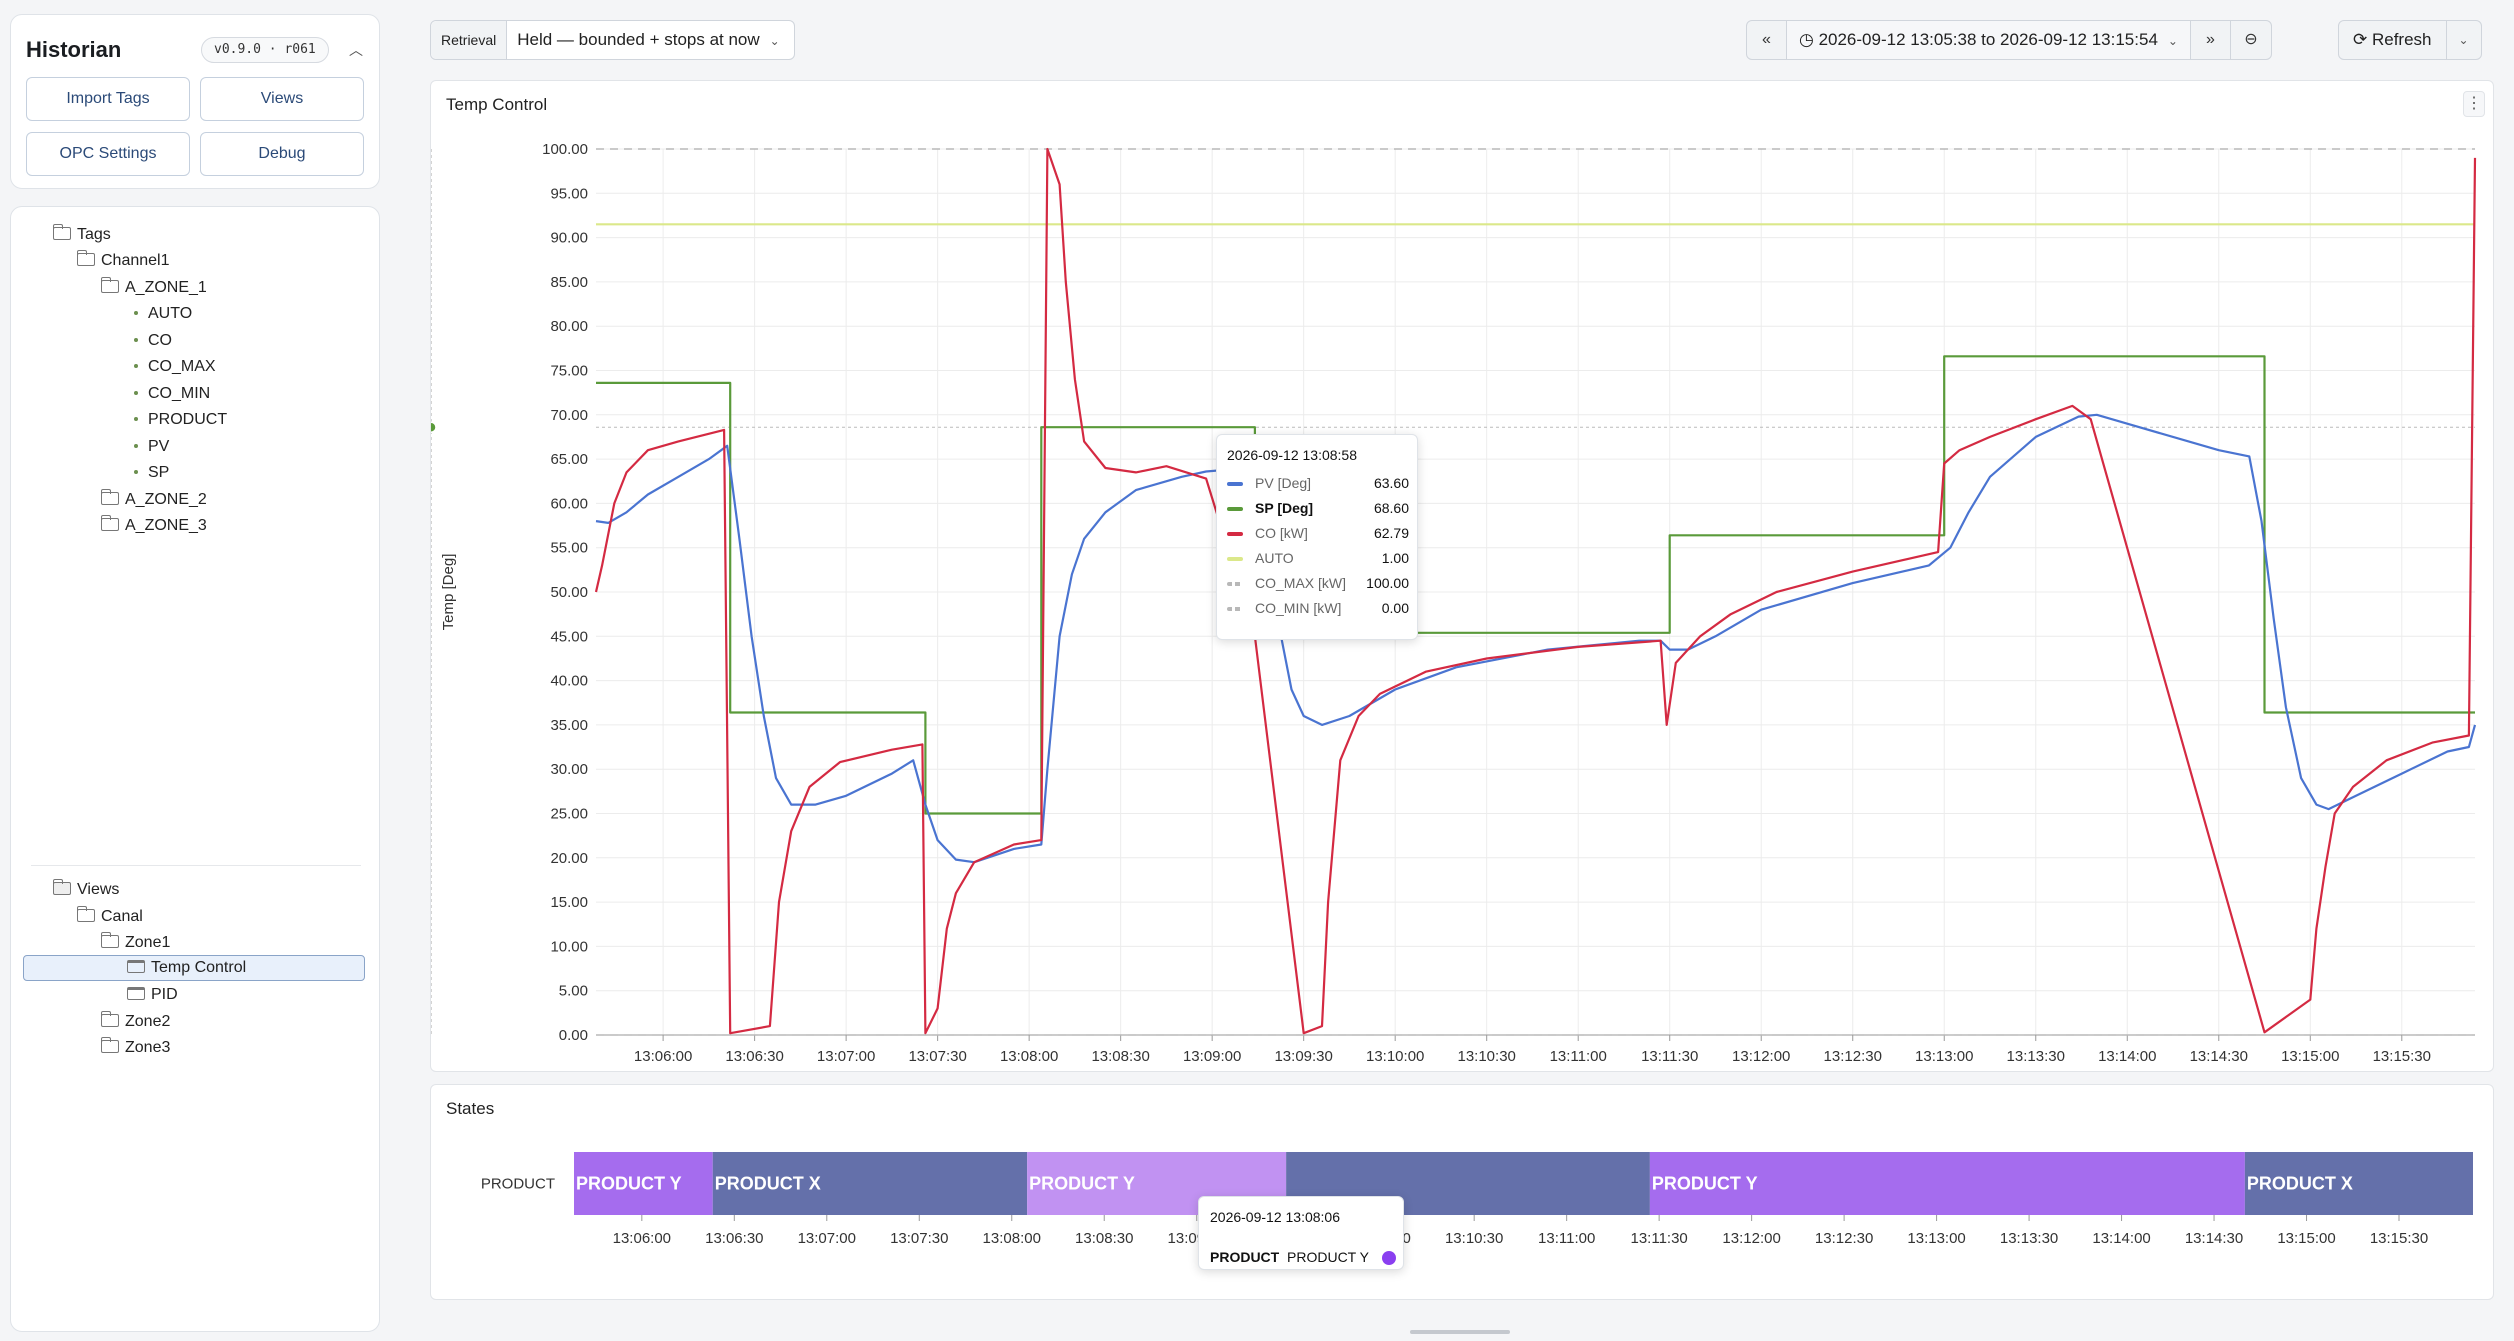  What do you see at coordinates (569, 282) in the screenshot?
I see `y-tick-label: 85.00` at bounding box center [569, 282].